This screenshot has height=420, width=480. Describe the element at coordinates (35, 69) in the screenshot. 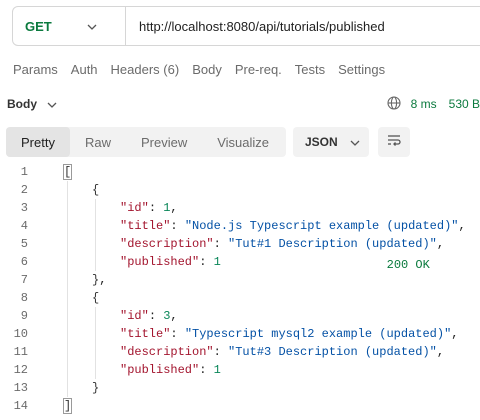

I see `tab-params: Params` at that location.